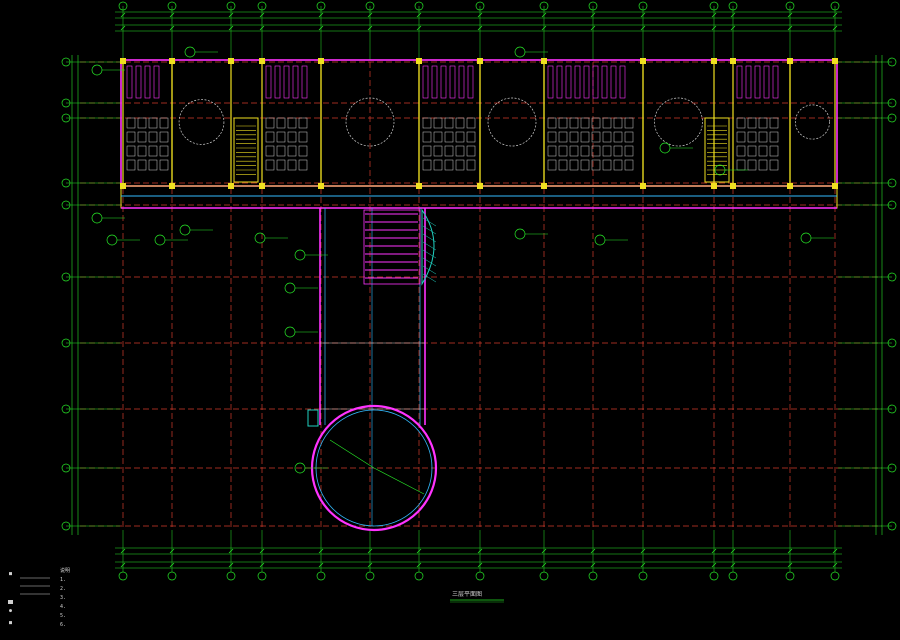  What do you see at coordinates (63, 616) in the screenshot?
I see `note-5: 5.` at bounding box center [63, 616].